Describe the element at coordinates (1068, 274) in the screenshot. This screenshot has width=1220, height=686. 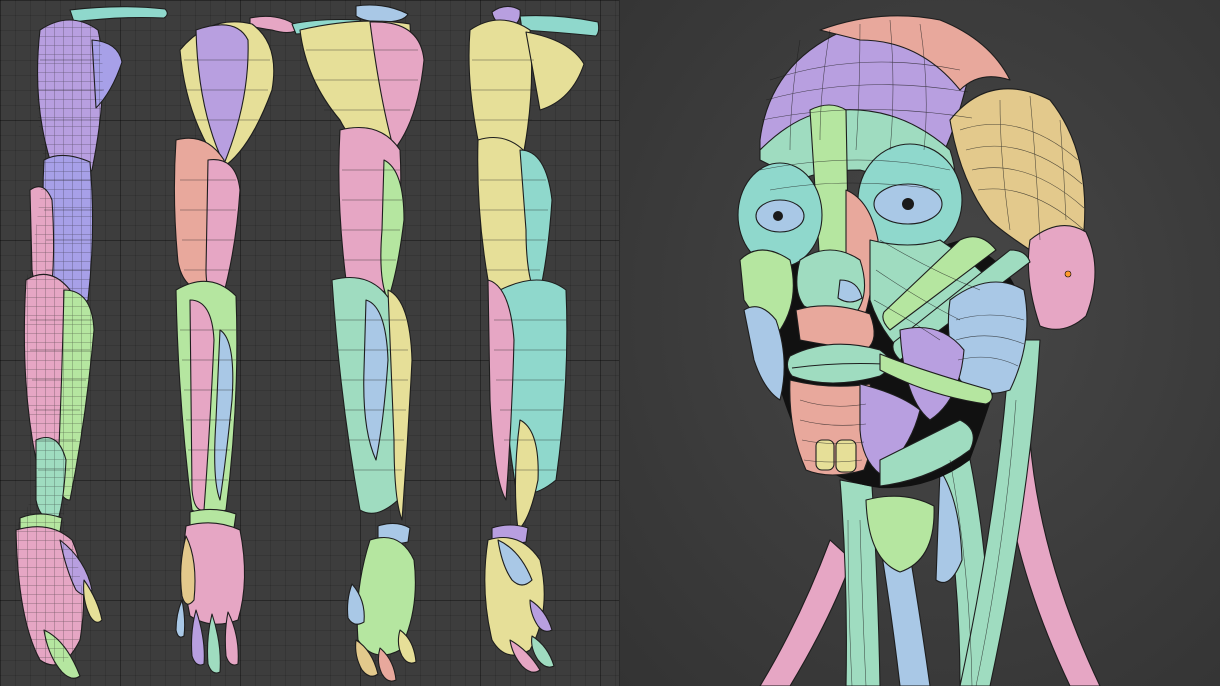
I see `origin-dot-icon` at that location.